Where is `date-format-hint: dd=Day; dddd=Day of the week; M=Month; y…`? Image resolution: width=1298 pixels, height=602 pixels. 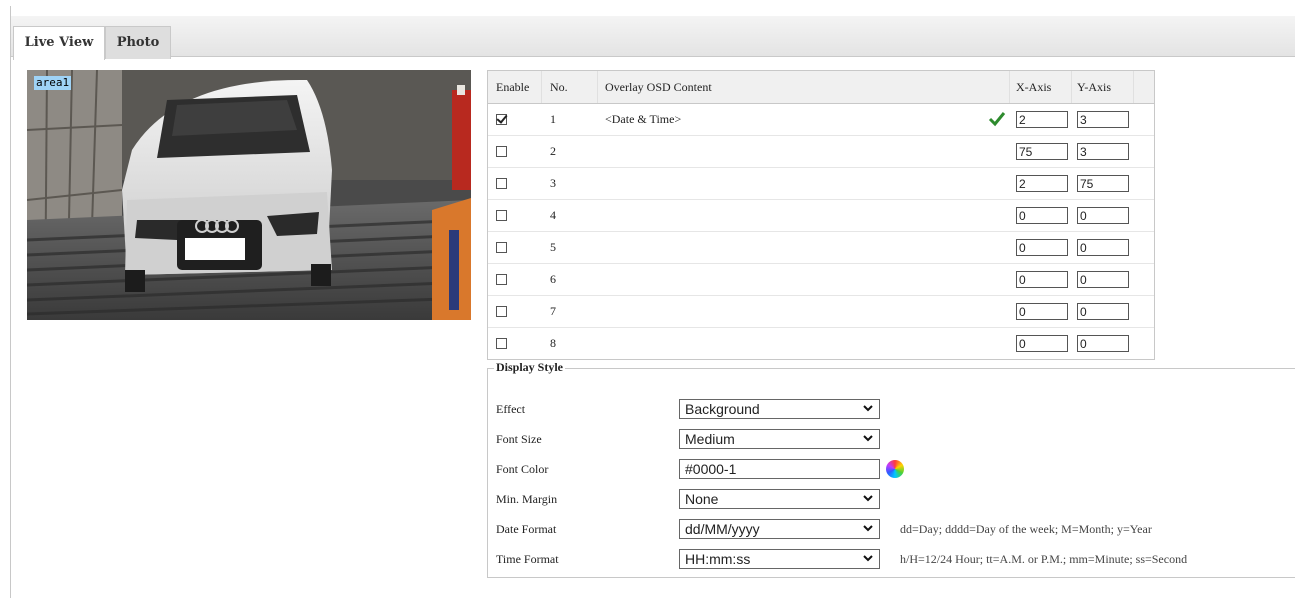
date-format-hint: dd=Day; dddd=Day of the week; M=Month; y… is located at coordinates (1026, 529).